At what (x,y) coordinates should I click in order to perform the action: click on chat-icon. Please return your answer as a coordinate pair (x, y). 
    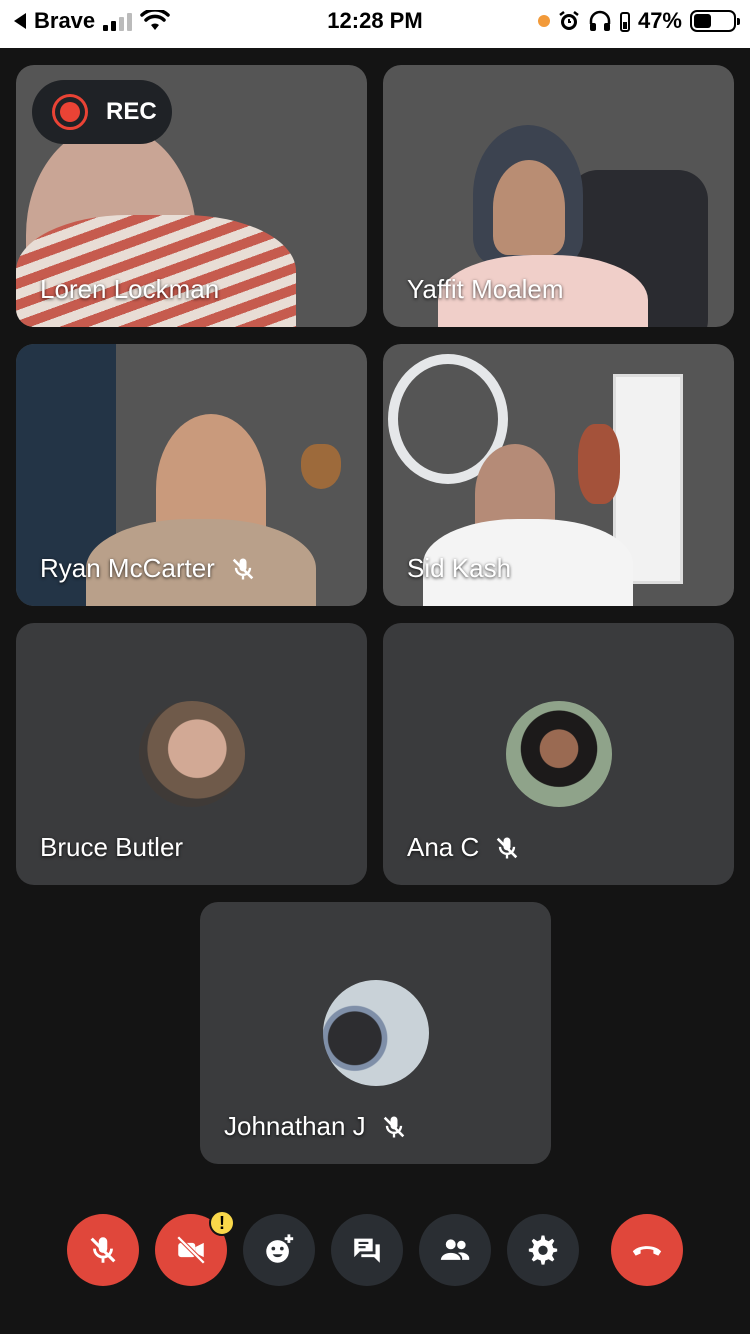
    Looking at the image, I should click on (367, 1250).